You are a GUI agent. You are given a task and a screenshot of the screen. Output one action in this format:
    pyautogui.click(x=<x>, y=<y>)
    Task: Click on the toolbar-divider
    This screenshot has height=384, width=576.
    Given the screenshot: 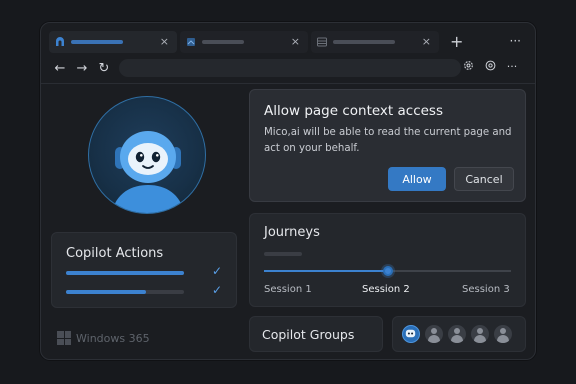 What is the action you would take?
    pyautogui.click(x=288, y=83)
    